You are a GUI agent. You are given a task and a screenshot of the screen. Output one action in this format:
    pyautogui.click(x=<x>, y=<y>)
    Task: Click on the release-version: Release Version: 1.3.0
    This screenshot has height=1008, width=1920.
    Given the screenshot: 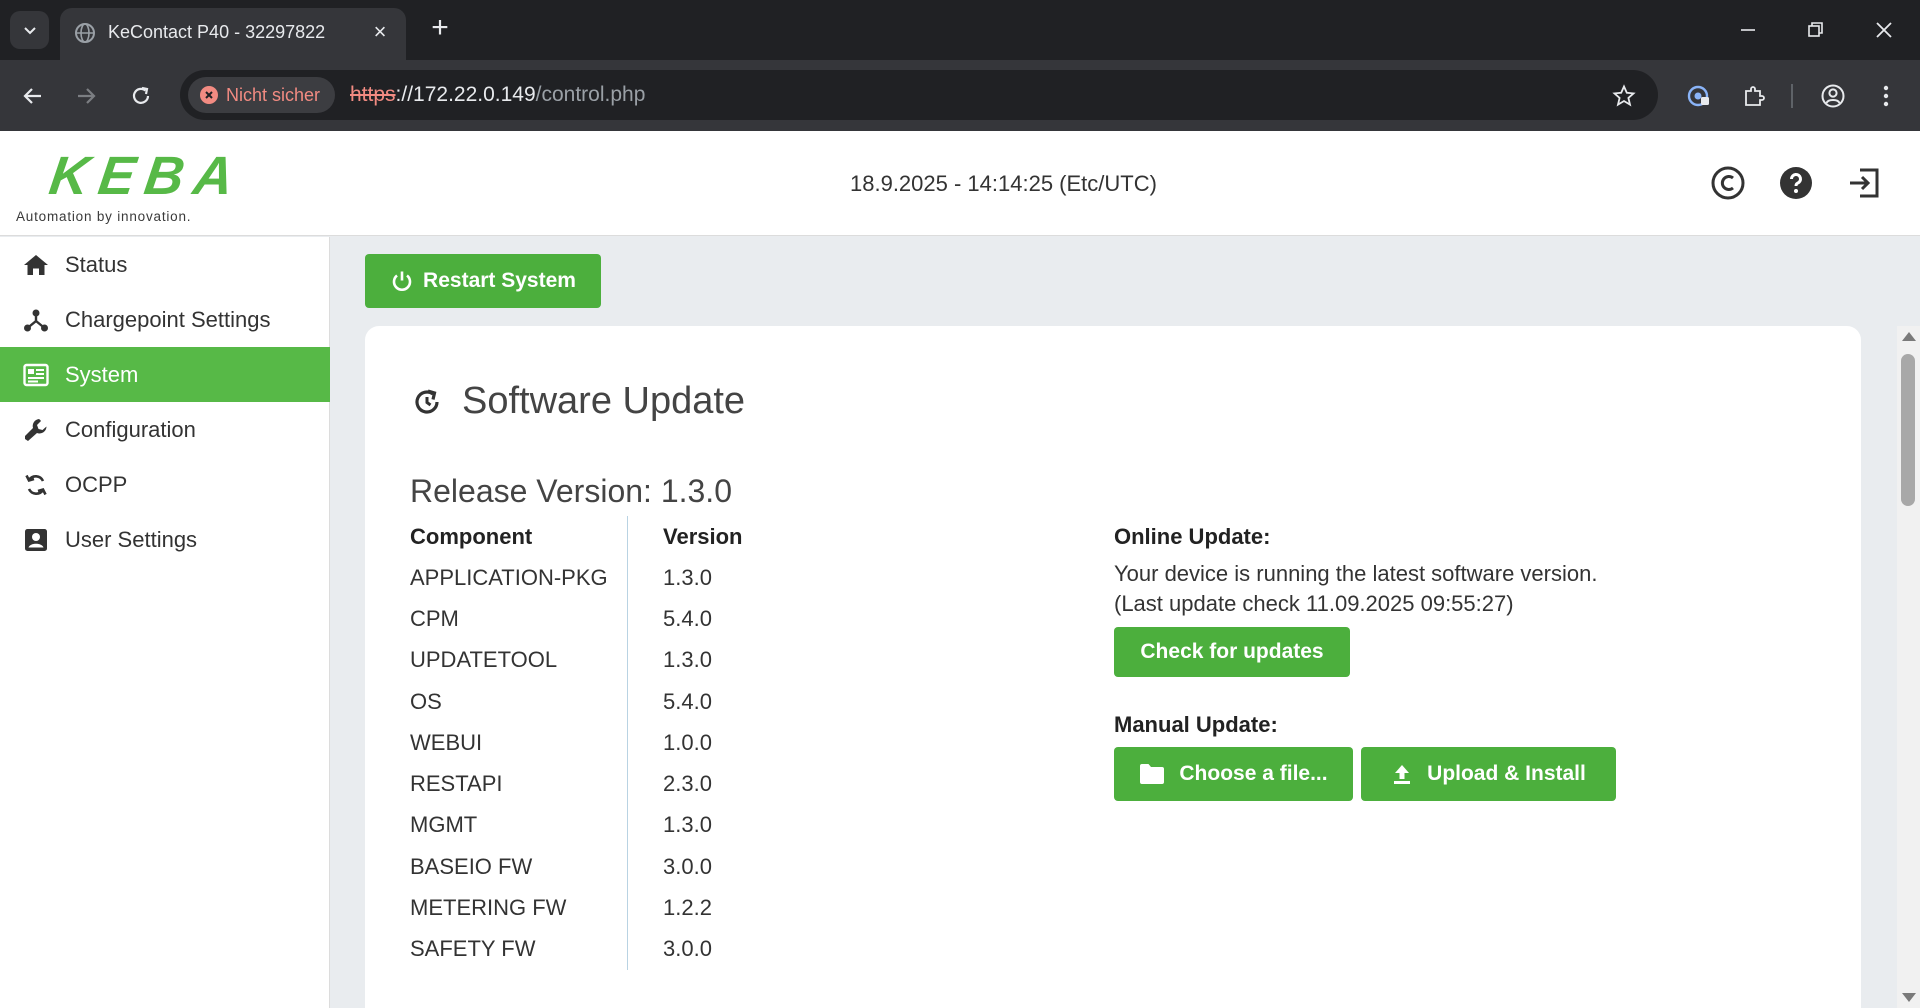 What is the action you would take?
    pyautogui.click(x=571, y=491)
    